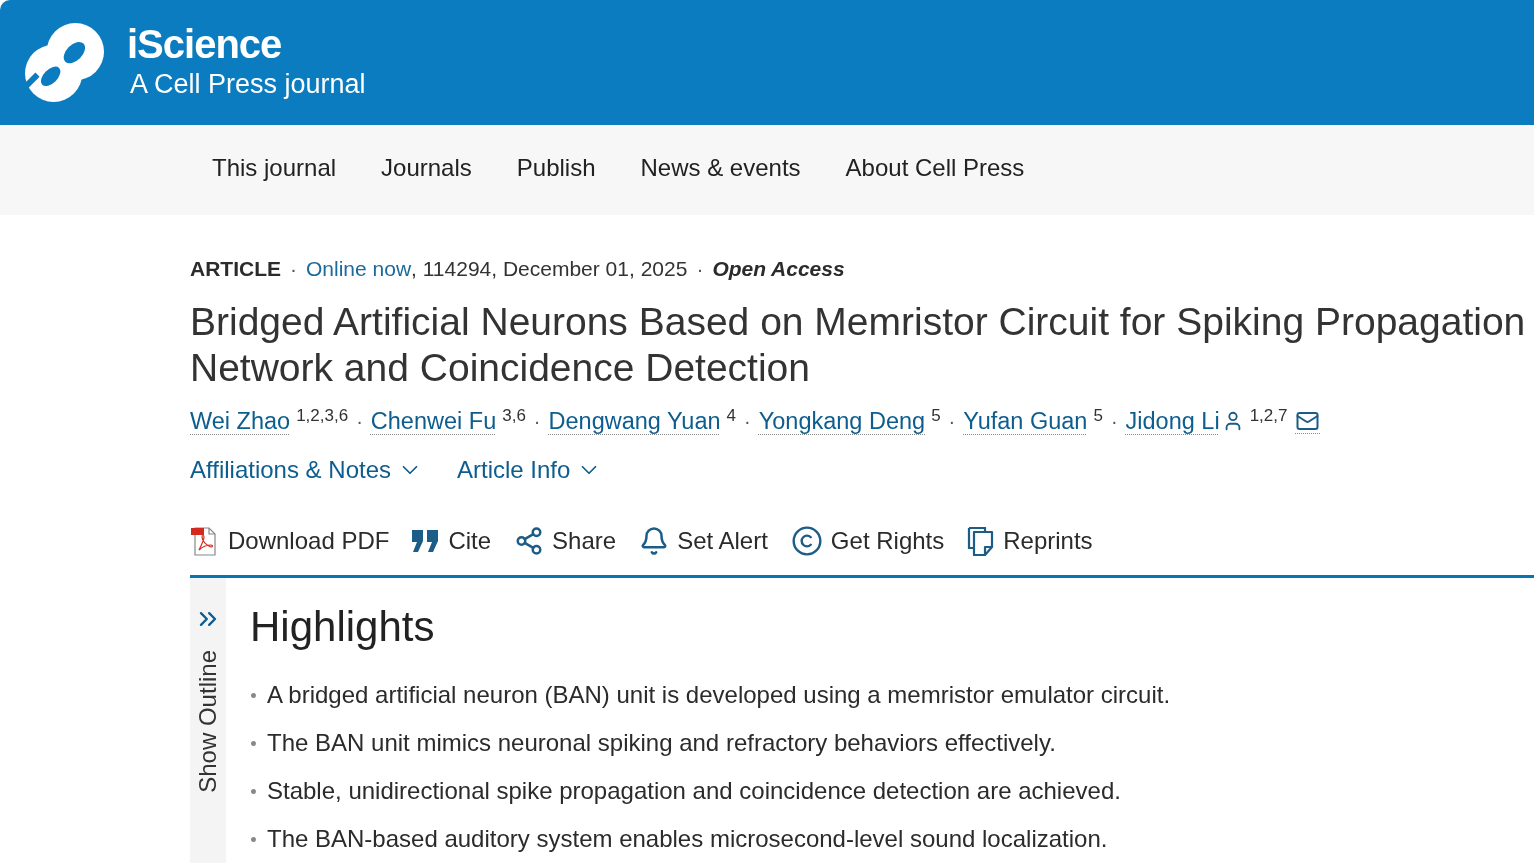 The image size is (1534, 863). I want to click on show-outline-sidebar: Show Outline, so click(208, 720).